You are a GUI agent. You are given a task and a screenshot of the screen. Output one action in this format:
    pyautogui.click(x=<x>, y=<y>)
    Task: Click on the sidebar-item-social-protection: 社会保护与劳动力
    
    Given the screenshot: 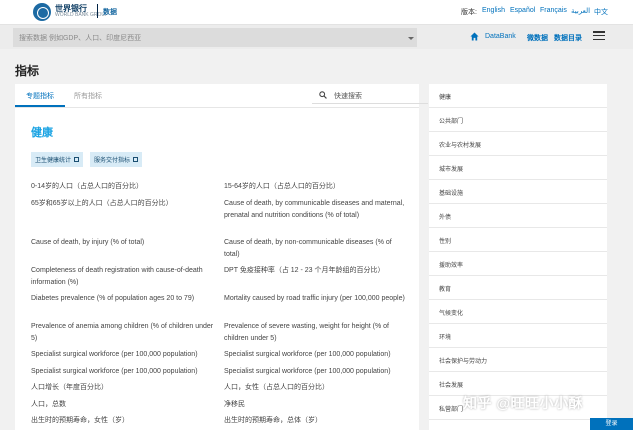 What is the action you would take?
    pyautogui.click(x=518, y=360)
    